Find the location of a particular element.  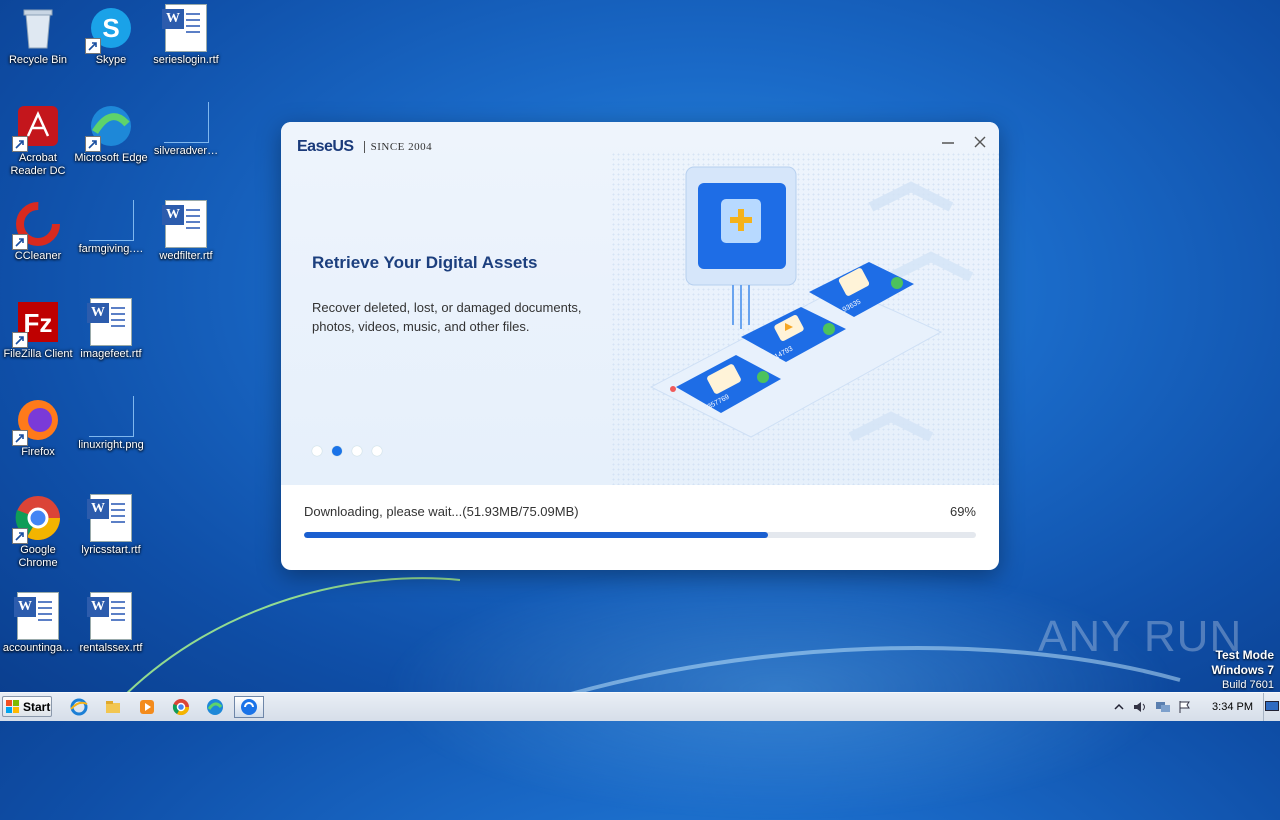

easeus-installer-icon is located at coordinates (249, 707).